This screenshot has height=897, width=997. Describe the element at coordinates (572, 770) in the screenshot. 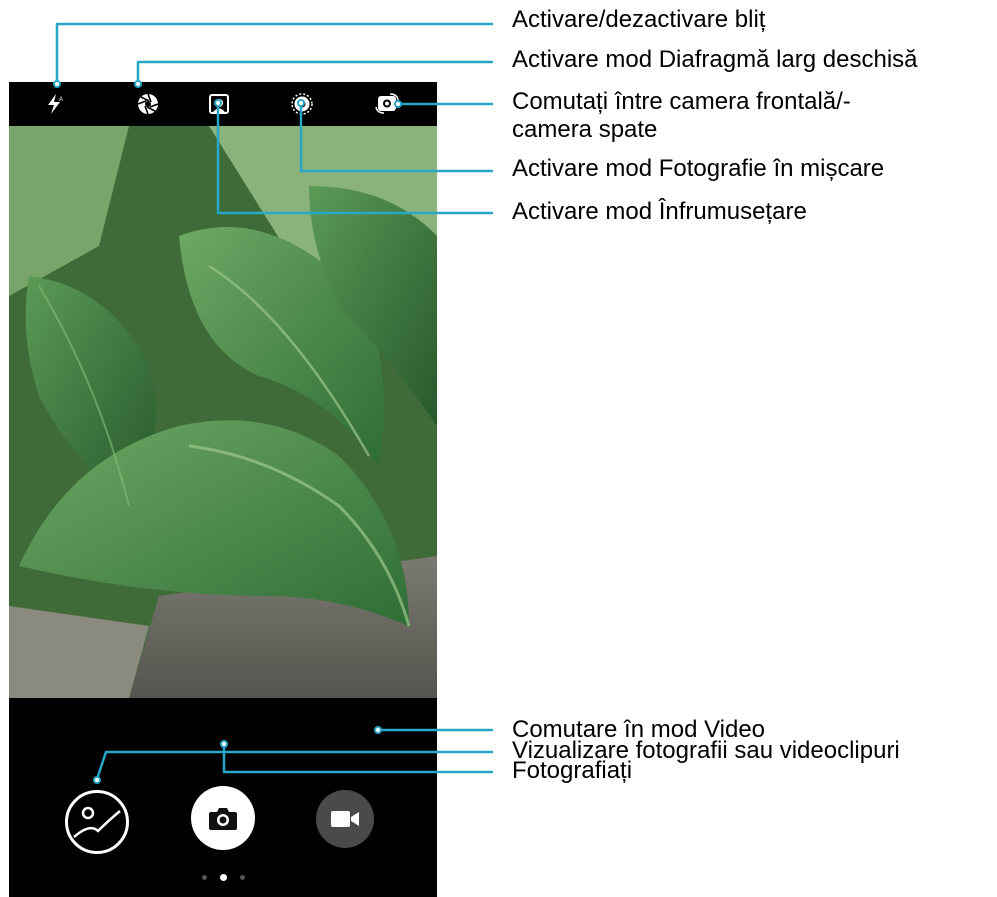

I see `callout-shutter: Fotografiați` at that location.